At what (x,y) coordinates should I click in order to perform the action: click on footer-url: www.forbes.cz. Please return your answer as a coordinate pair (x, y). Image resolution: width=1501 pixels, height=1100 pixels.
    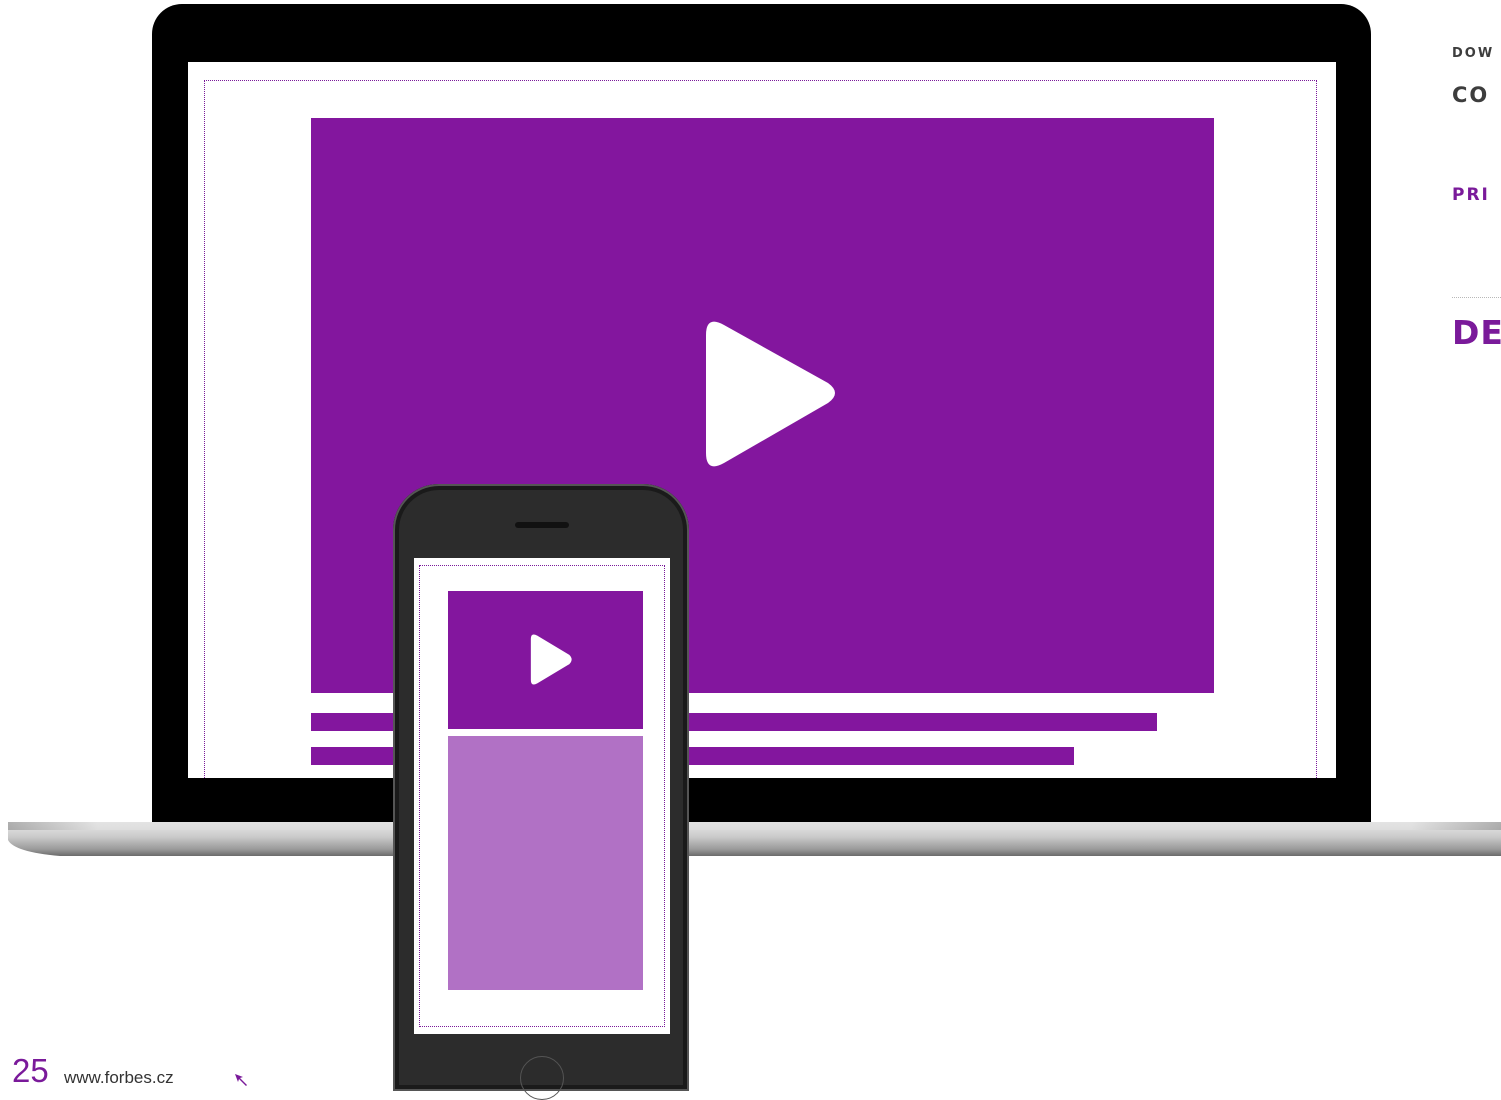
    Looking at the image, I should click on (119, 1077).